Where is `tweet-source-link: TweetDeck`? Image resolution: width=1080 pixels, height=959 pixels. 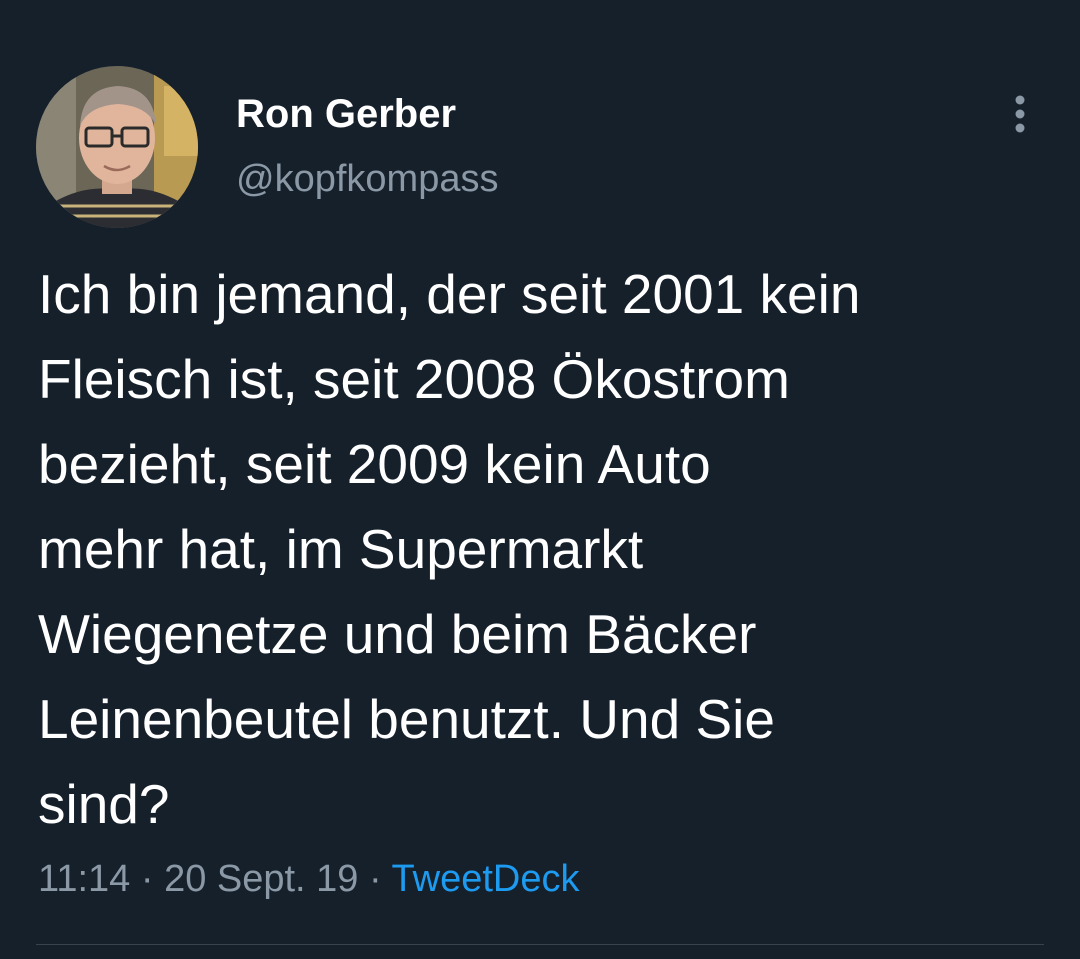
tweet-source-link: TweetDeck is located at coordinates (486, 879).